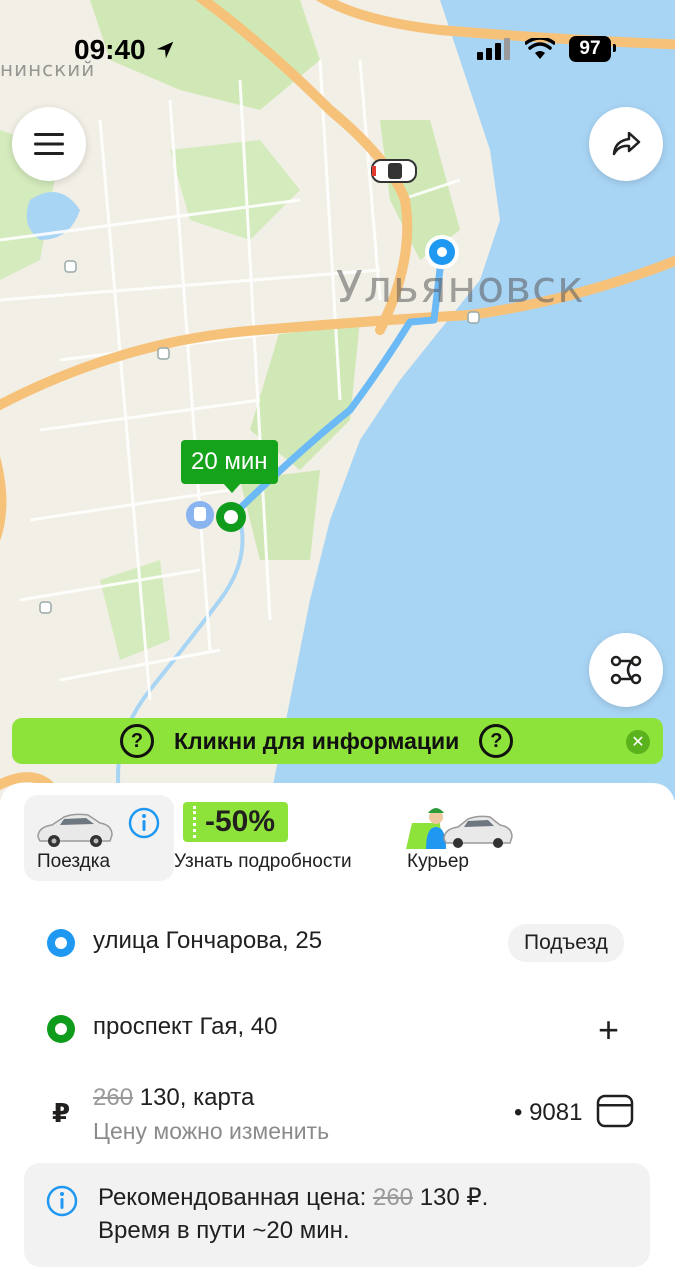  What do you see at coordinates (615, 1111) in the screenshot?
I see `card-icon` at bounding box center [615, 1111].